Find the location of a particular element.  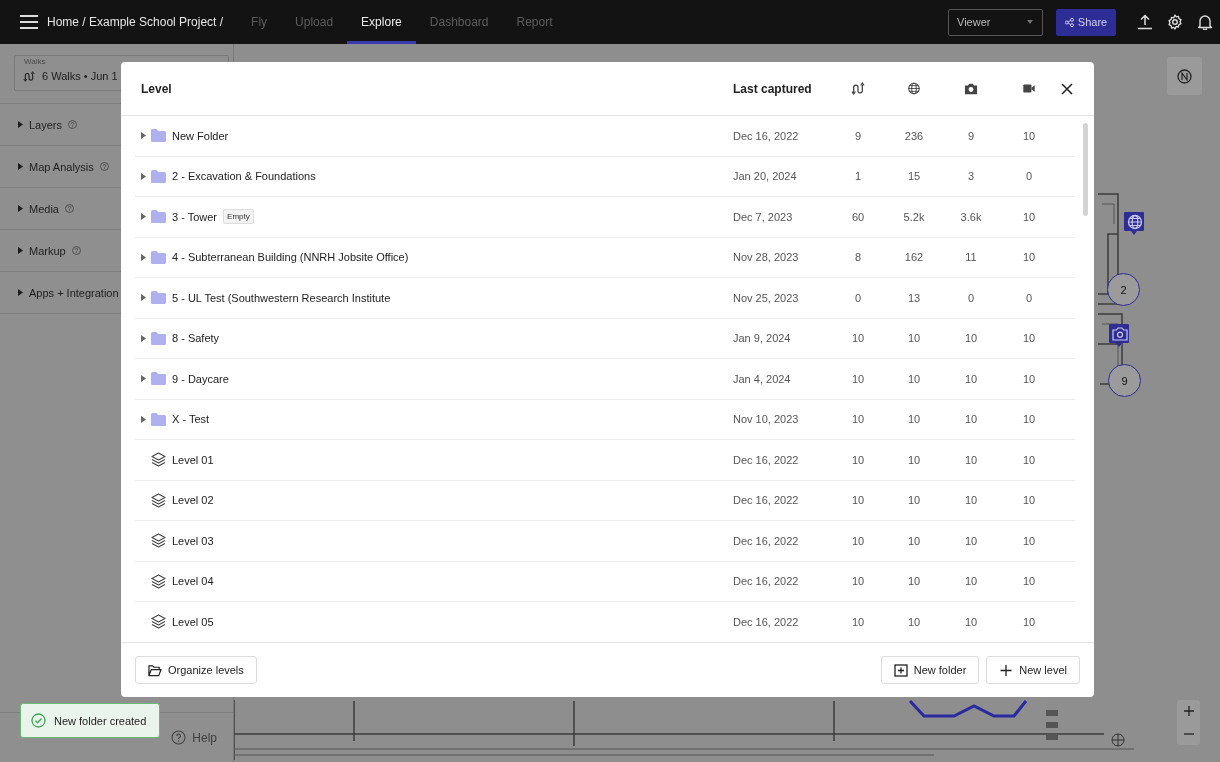

toast-notification: New folder created is located at coordinates (90, 720).